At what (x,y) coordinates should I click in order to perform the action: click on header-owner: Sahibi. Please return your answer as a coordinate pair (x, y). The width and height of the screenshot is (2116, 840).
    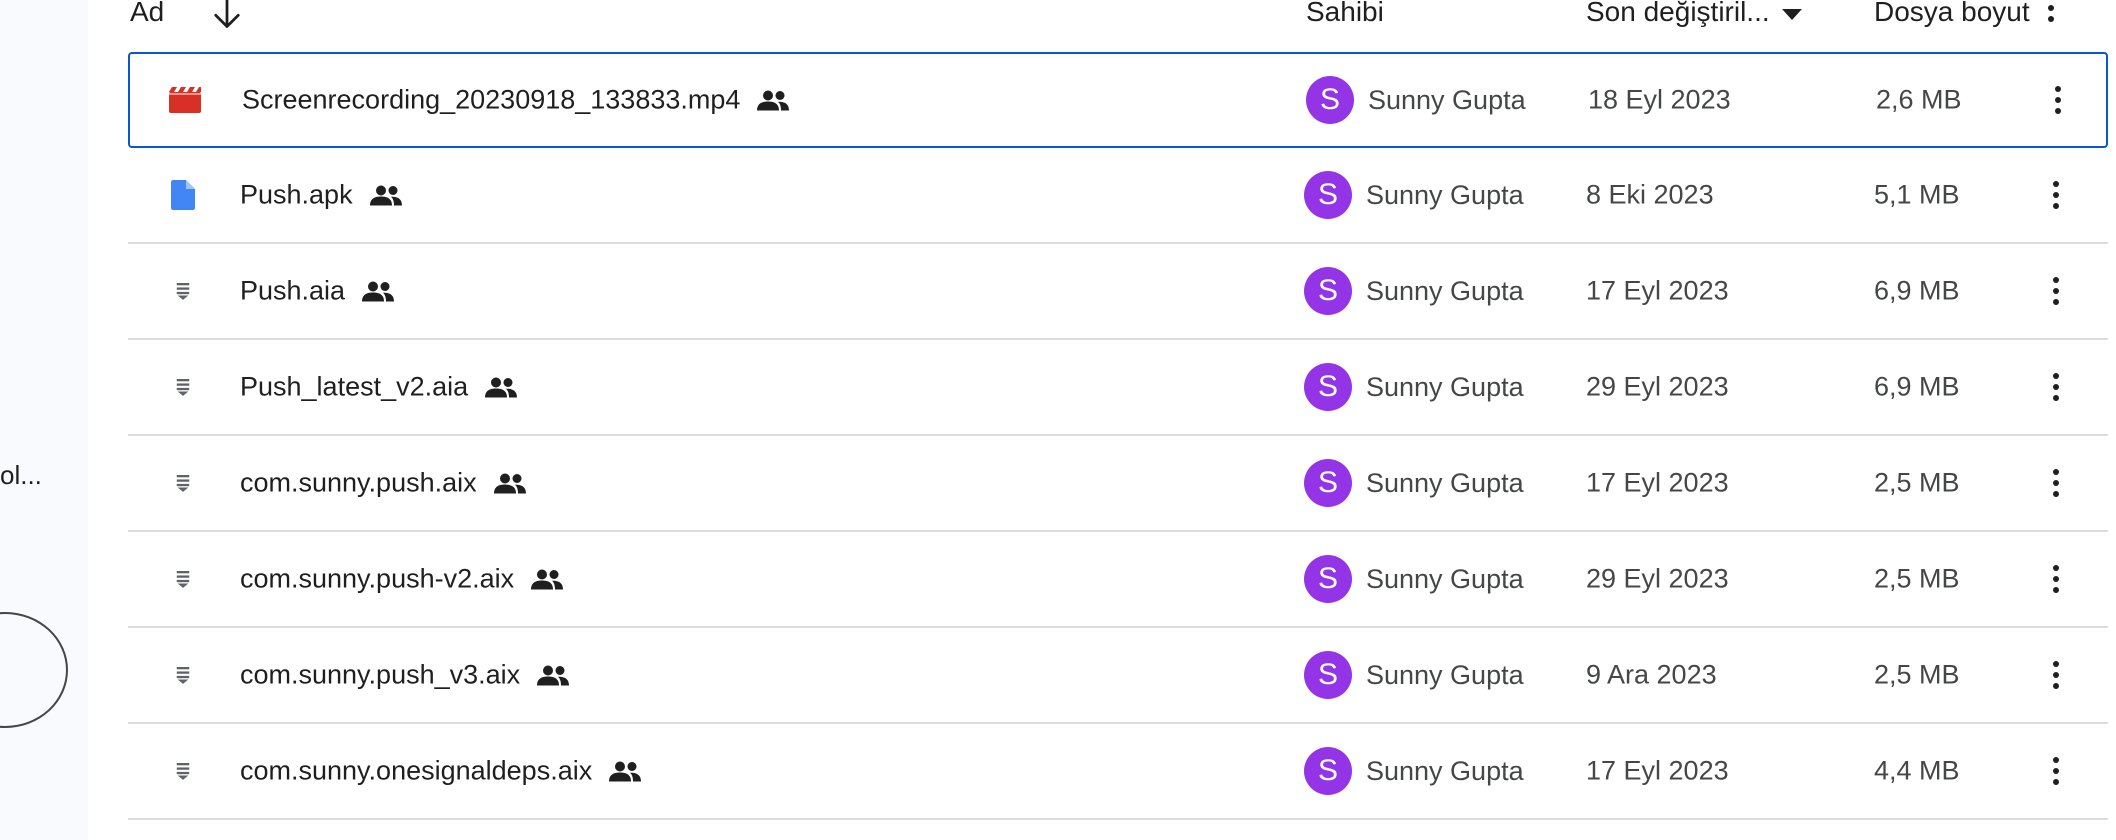
    Looking at the image, I should click on (1345, 14).